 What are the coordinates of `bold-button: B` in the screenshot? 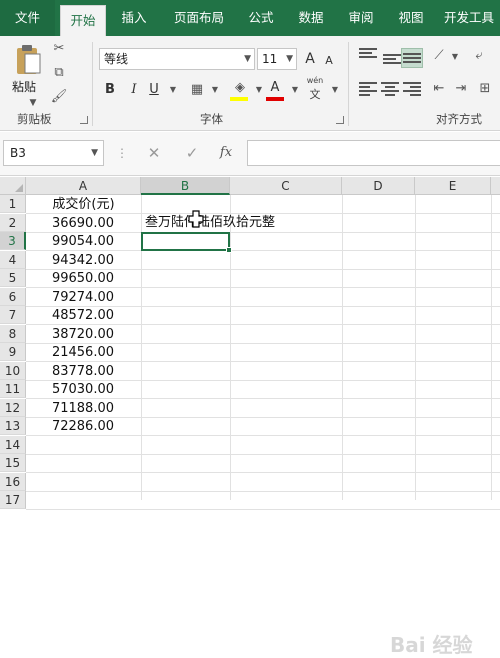 It's located at (110, 90).